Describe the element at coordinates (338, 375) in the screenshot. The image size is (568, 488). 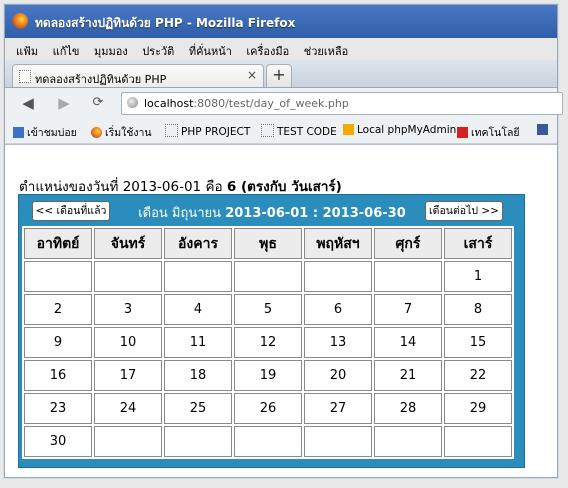
I see `calendar-day-cell: 20` at that location.